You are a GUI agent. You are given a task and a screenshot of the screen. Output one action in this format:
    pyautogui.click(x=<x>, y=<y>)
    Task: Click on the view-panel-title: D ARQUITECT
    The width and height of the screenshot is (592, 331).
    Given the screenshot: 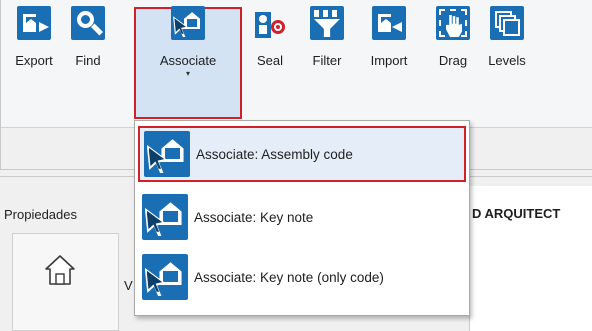 What is the action you would take?
    pyautogui.click(x=516, y=213)
    